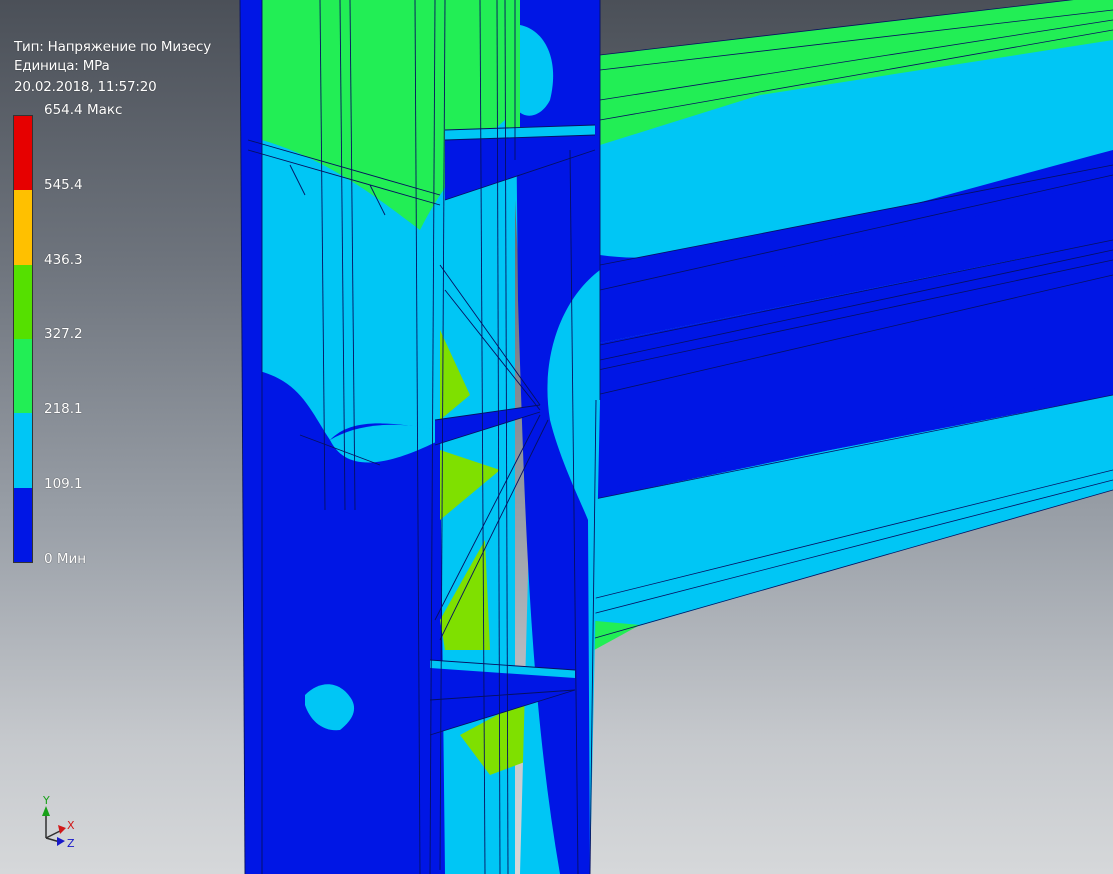 The width and height of the screenshot is (1113, 874). I want to click on x-axis-label: X, so click(71, 825).